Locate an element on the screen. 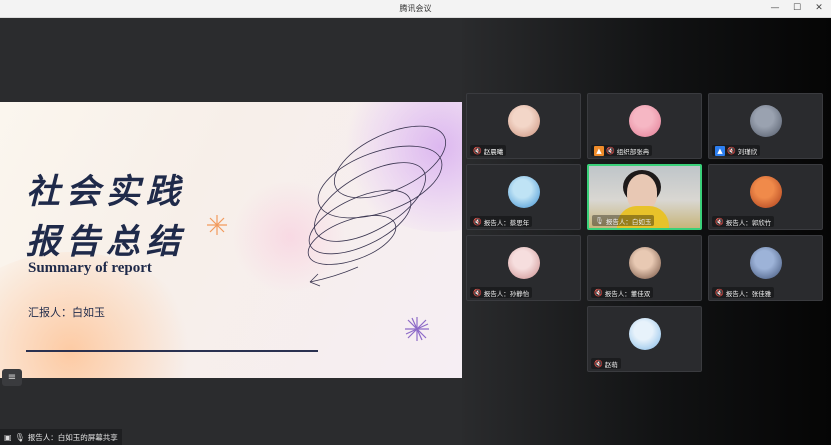 This screenshot has height=445, width=831. slide-title-line-1: 社会实践 is located at coordinates (106, 192).